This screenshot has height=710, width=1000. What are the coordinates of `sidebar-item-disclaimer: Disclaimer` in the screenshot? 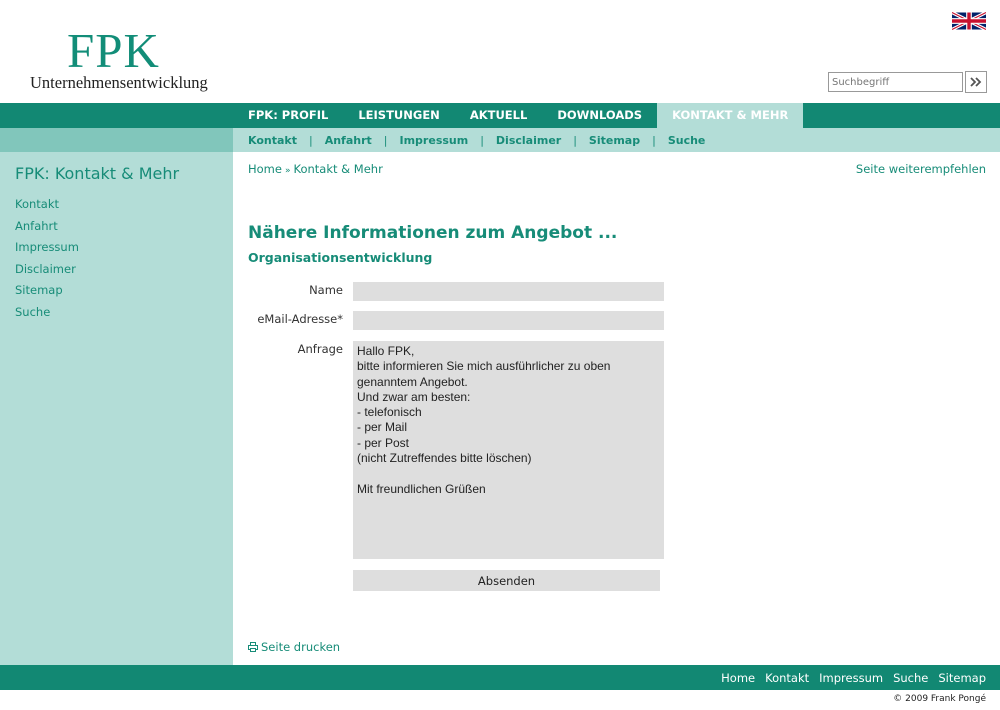 It's located at (47, 272).